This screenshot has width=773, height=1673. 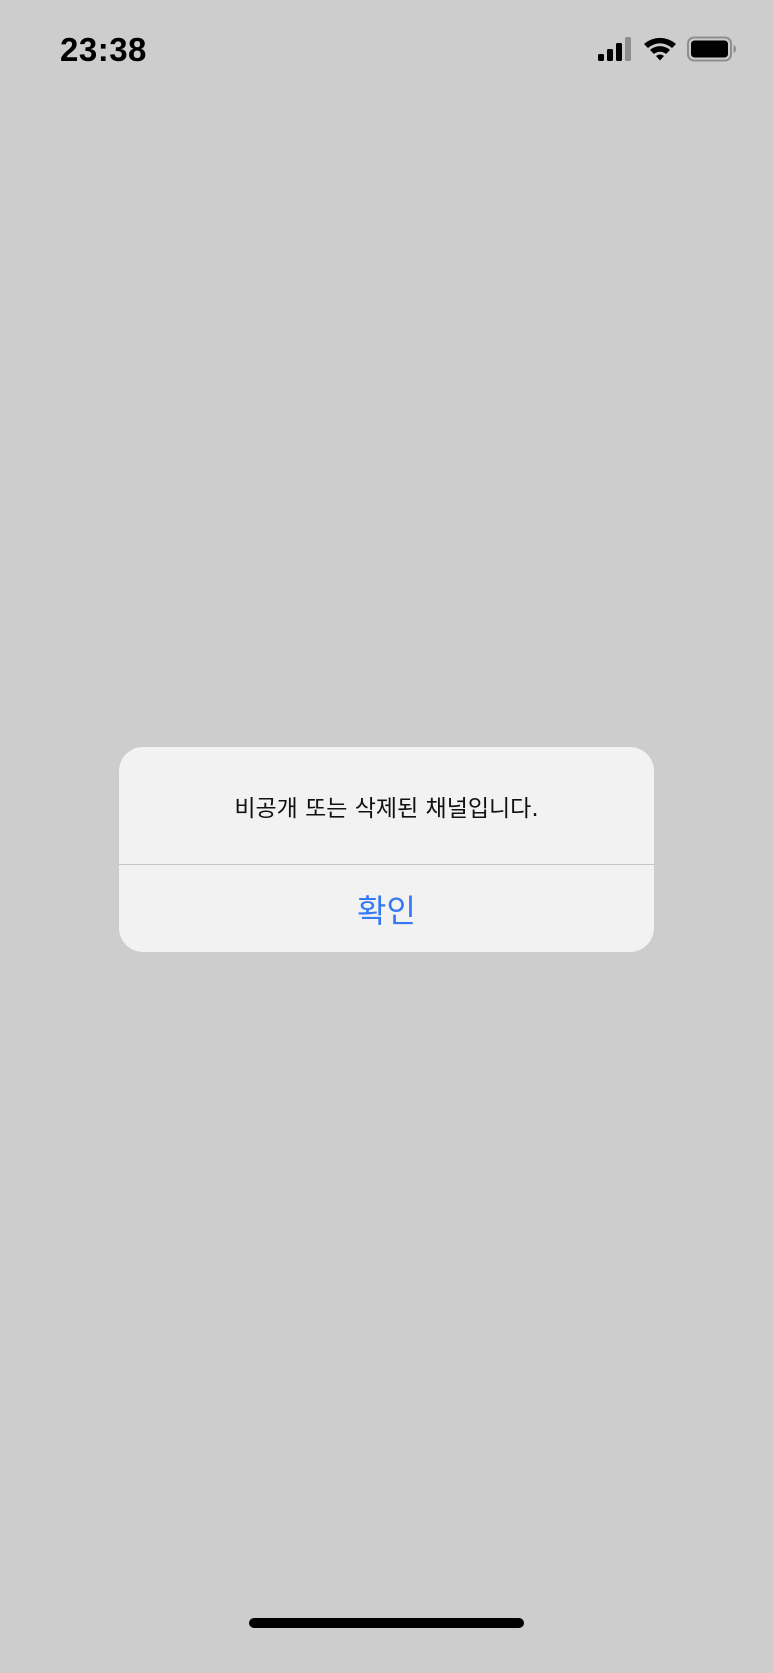 I want to click on battery-icon, so click(x=711, y=49).